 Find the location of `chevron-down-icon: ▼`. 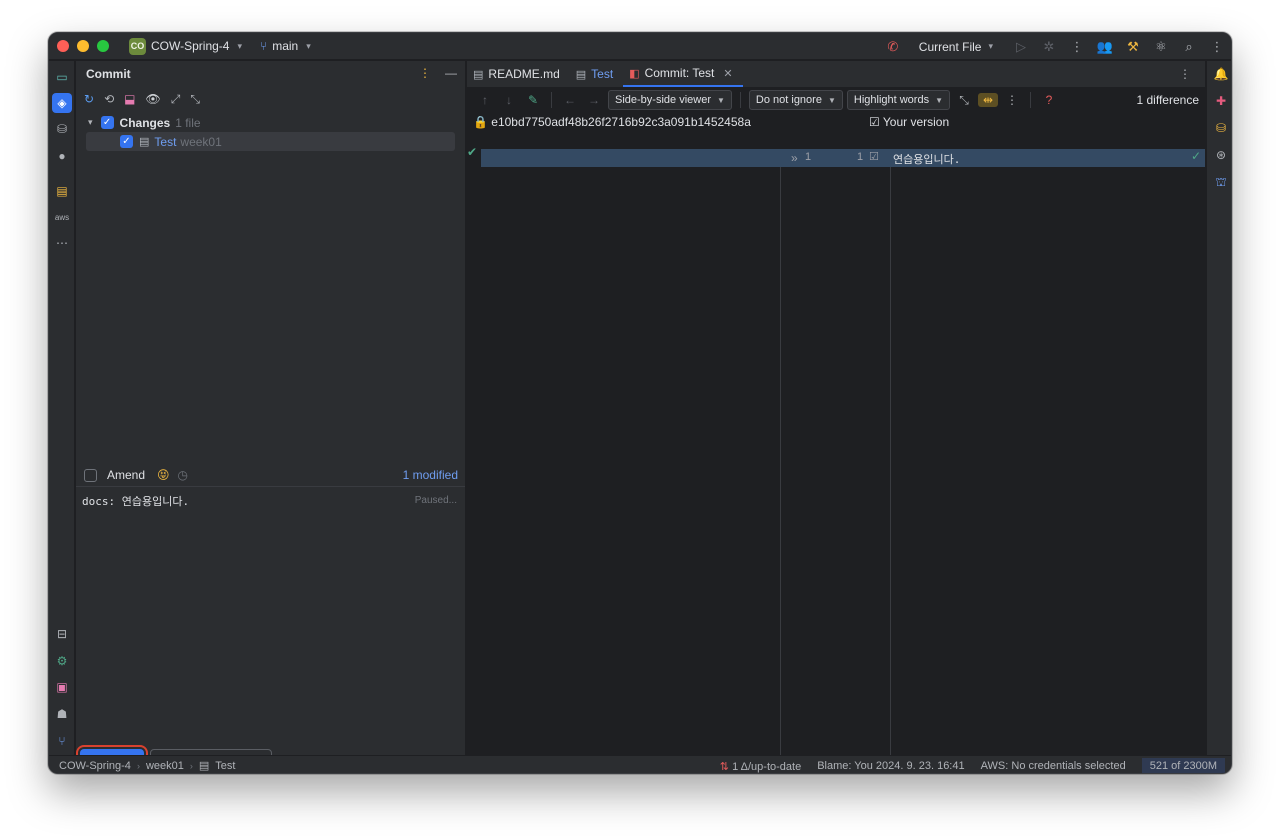

chevron-down-icon: ▼ is located at coordinates (720, 100).